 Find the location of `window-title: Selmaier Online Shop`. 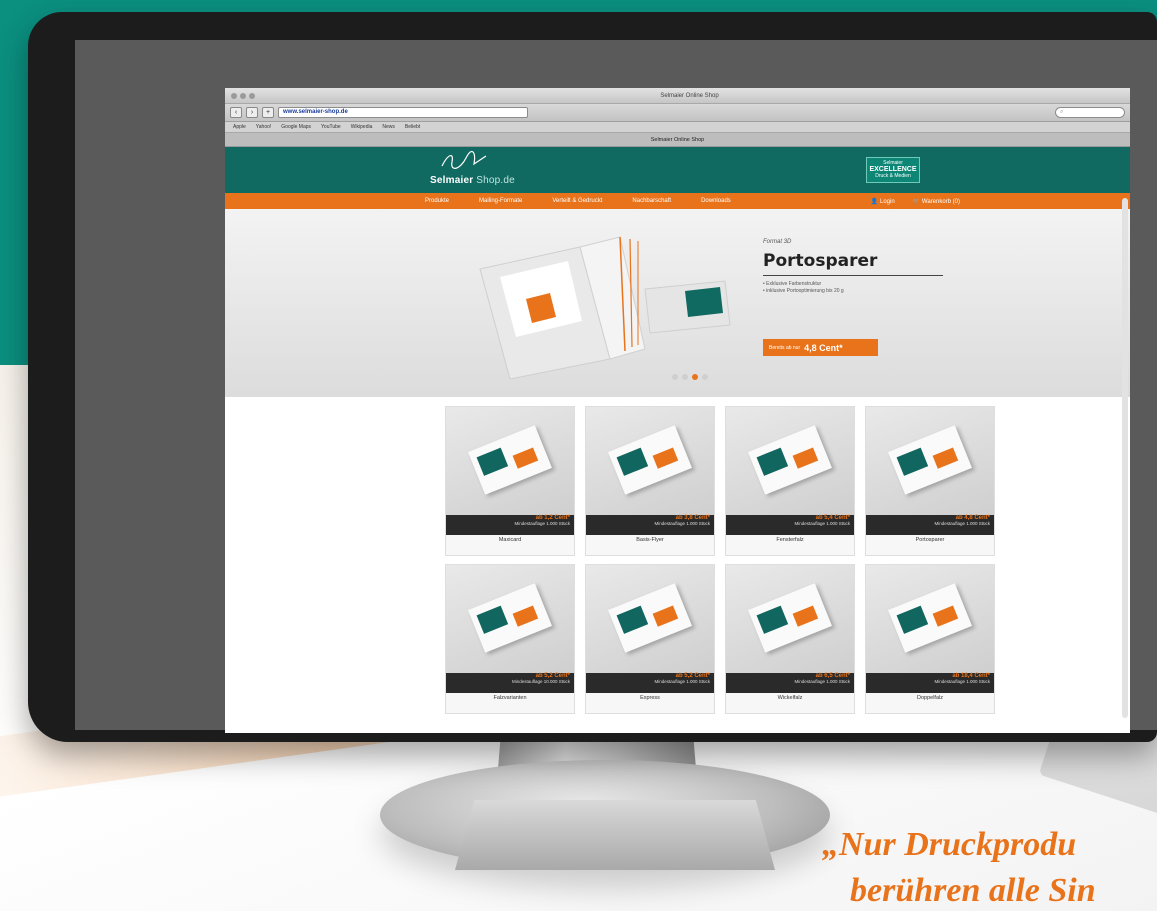

window-title: Selmaier Online Shop is located at coordinates (689, 95).